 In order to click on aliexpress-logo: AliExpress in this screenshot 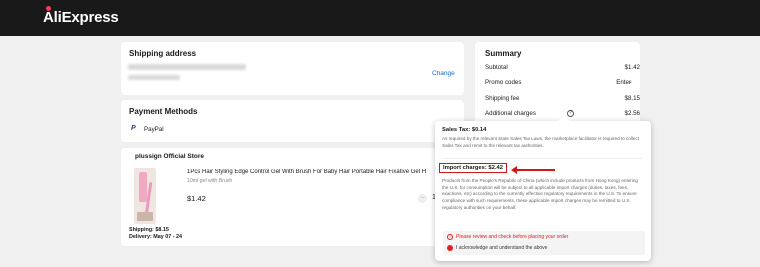, I will do `click(81, 16)`.